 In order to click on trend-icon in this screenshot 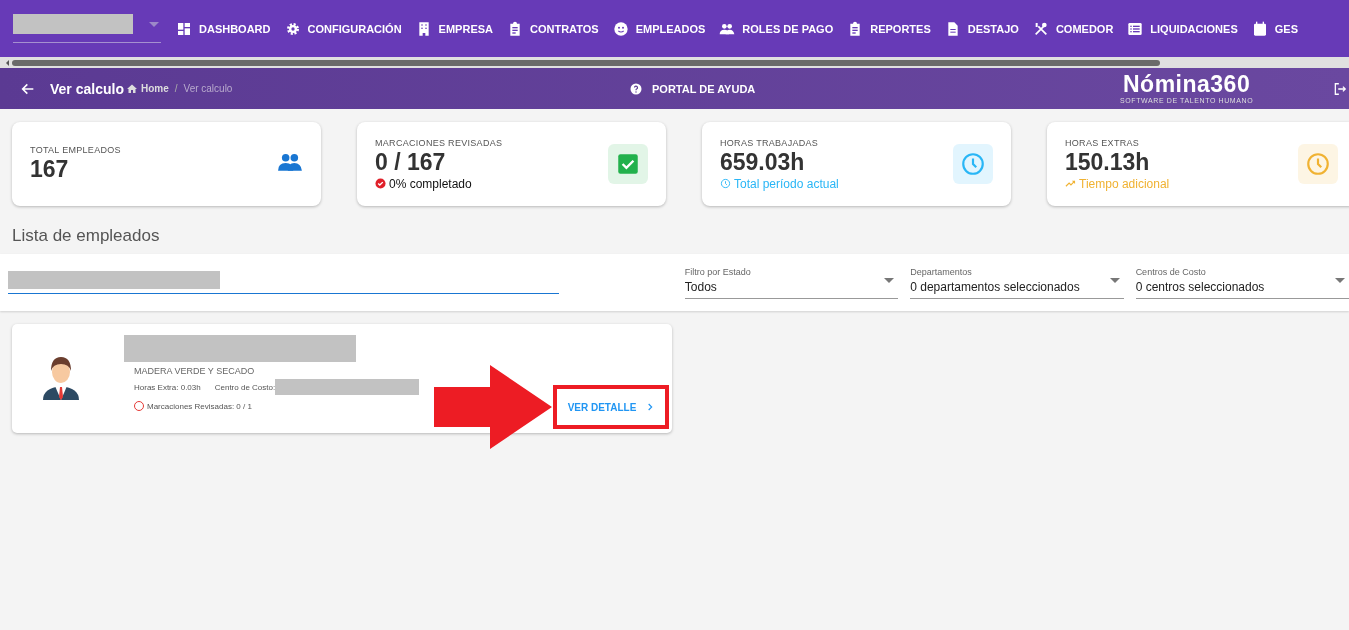, I will do `click(1070, 183)`.